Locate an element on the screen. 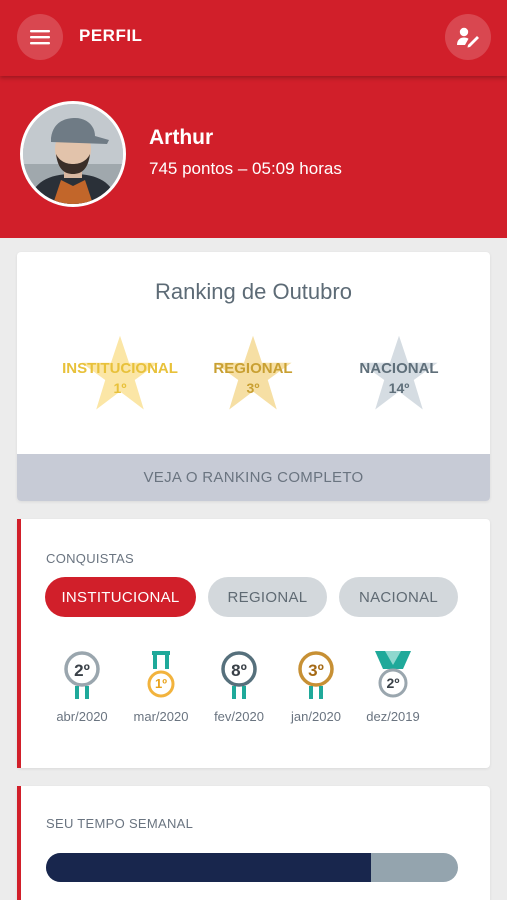  weekly-time-bar-fill is located at coordinates (209, 867).